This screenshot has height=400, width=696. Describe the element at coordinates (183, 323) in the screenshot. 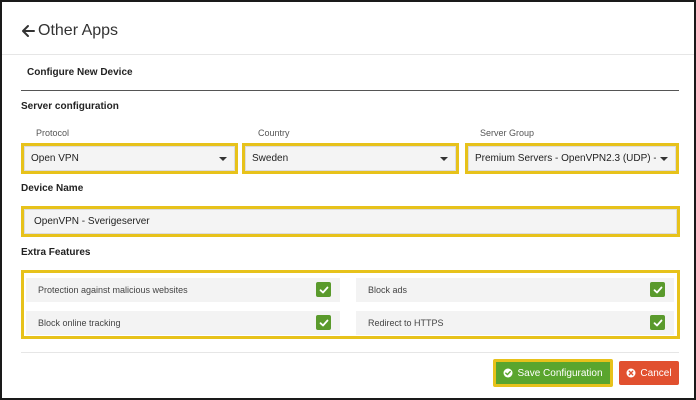

I see `feature-block-tracking: Block online tracking` at that location.